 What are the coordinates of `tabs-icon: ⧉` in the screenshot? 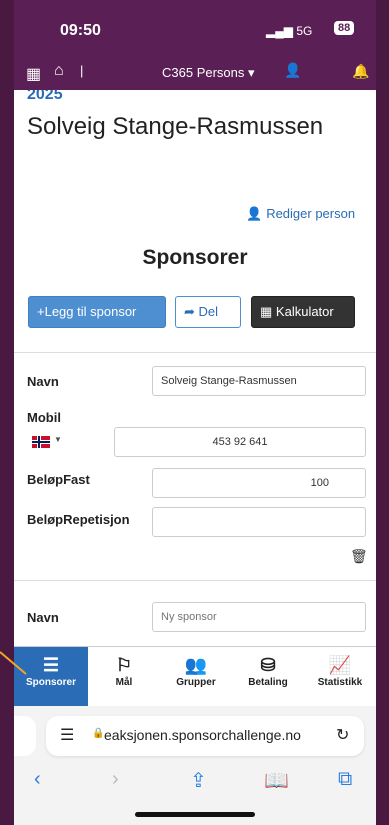 It's located at (345, 779).